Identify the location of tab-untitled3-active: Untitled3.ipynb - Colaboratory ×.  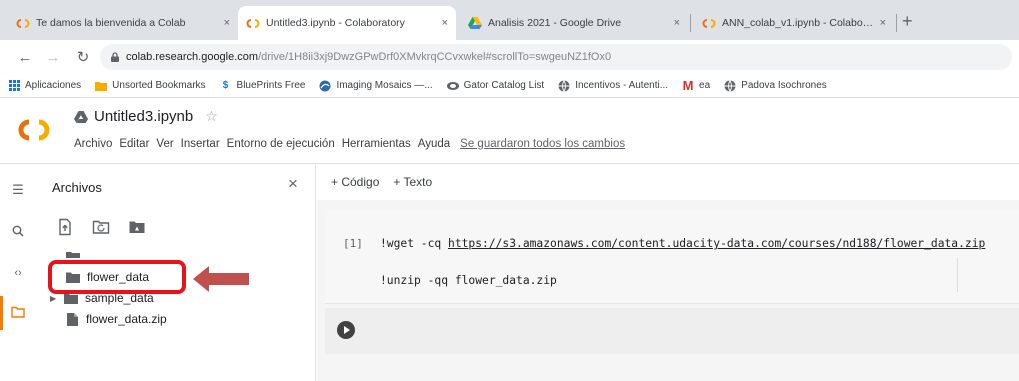
(347, 23).